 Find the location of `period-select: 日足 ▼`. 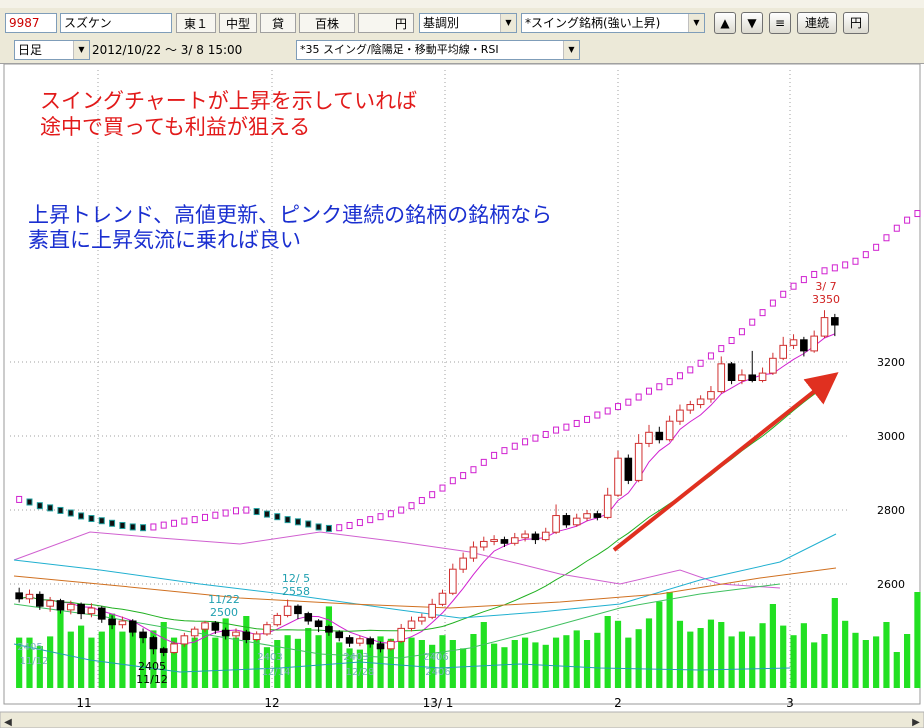

period-select: 日足 ▼ is located at coordinates (52, 50).